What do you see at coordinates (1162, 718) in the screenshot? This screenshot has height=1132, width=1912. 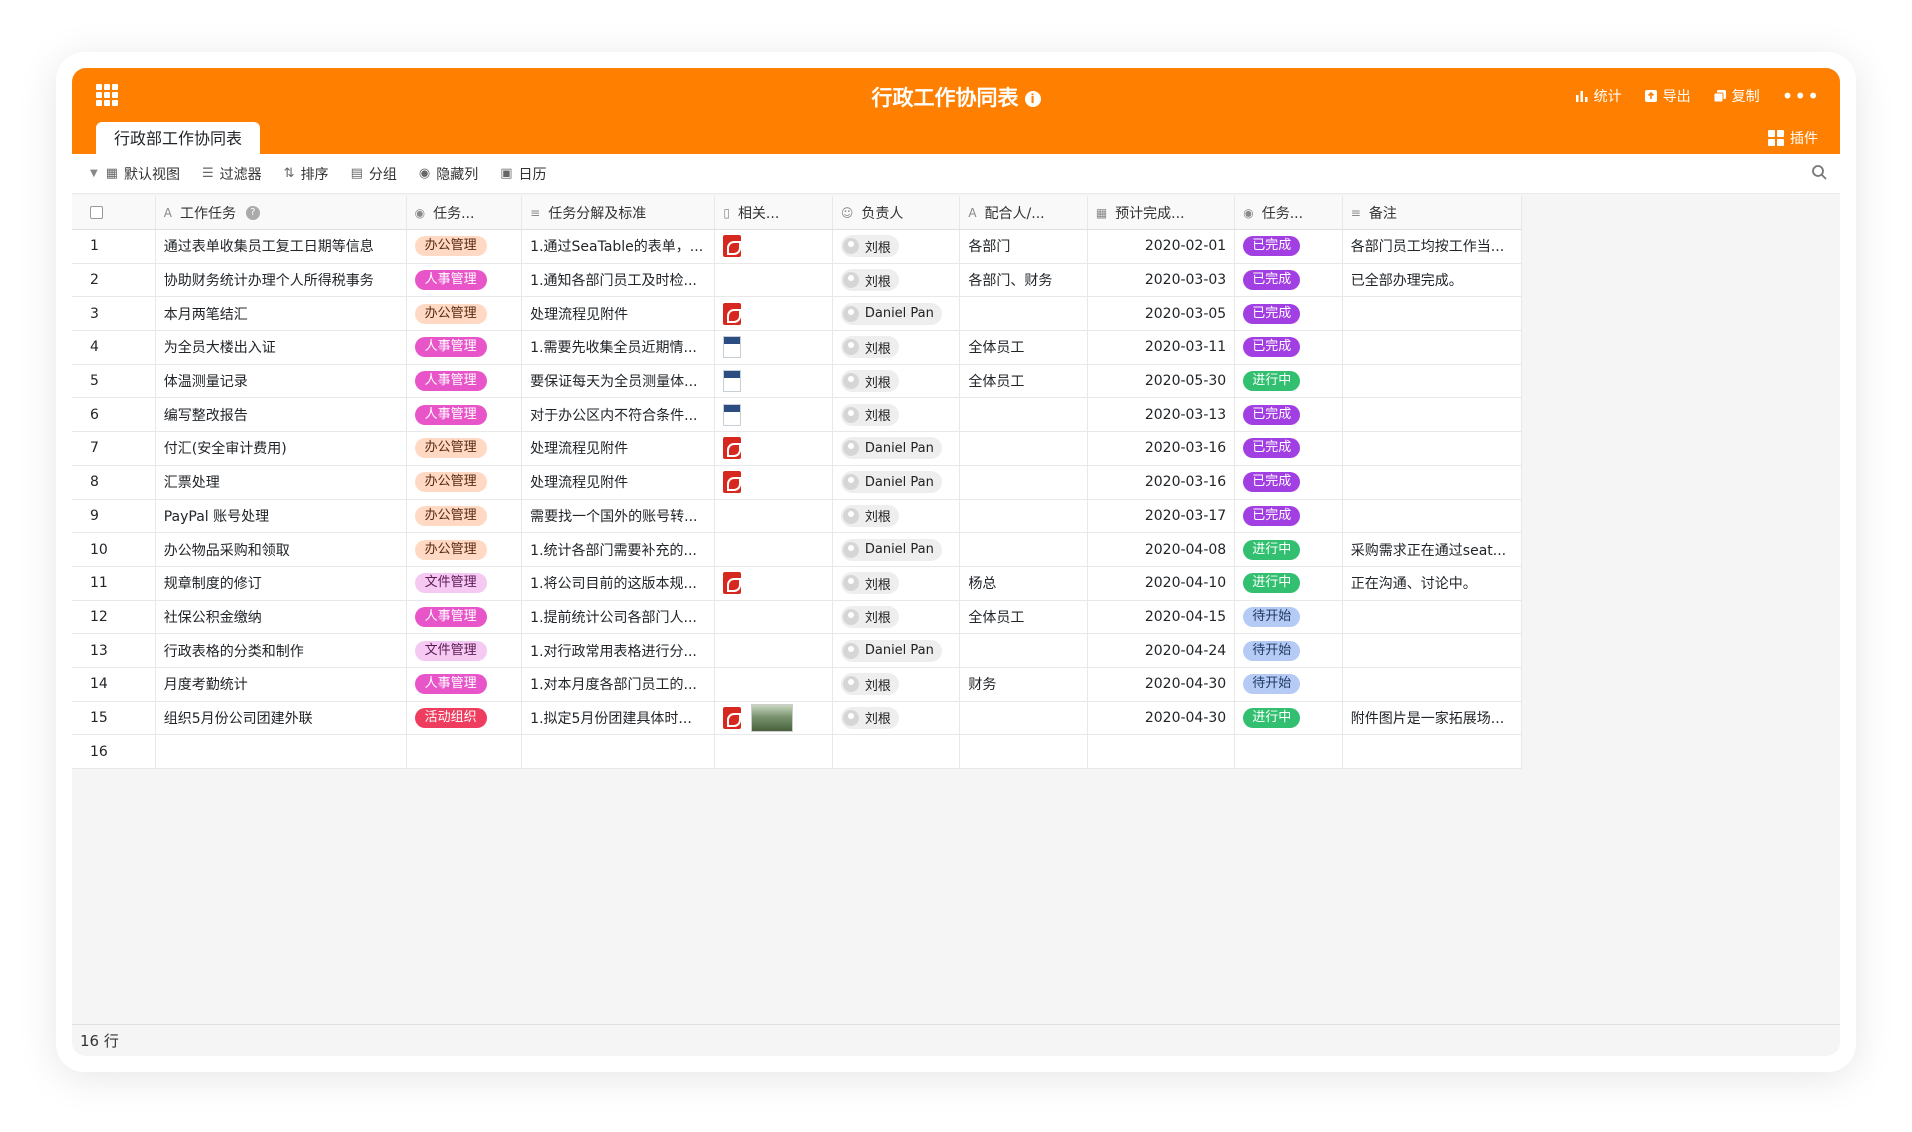 I see `date-cell: 2020-04-30` at bounding box center [1162, 718].